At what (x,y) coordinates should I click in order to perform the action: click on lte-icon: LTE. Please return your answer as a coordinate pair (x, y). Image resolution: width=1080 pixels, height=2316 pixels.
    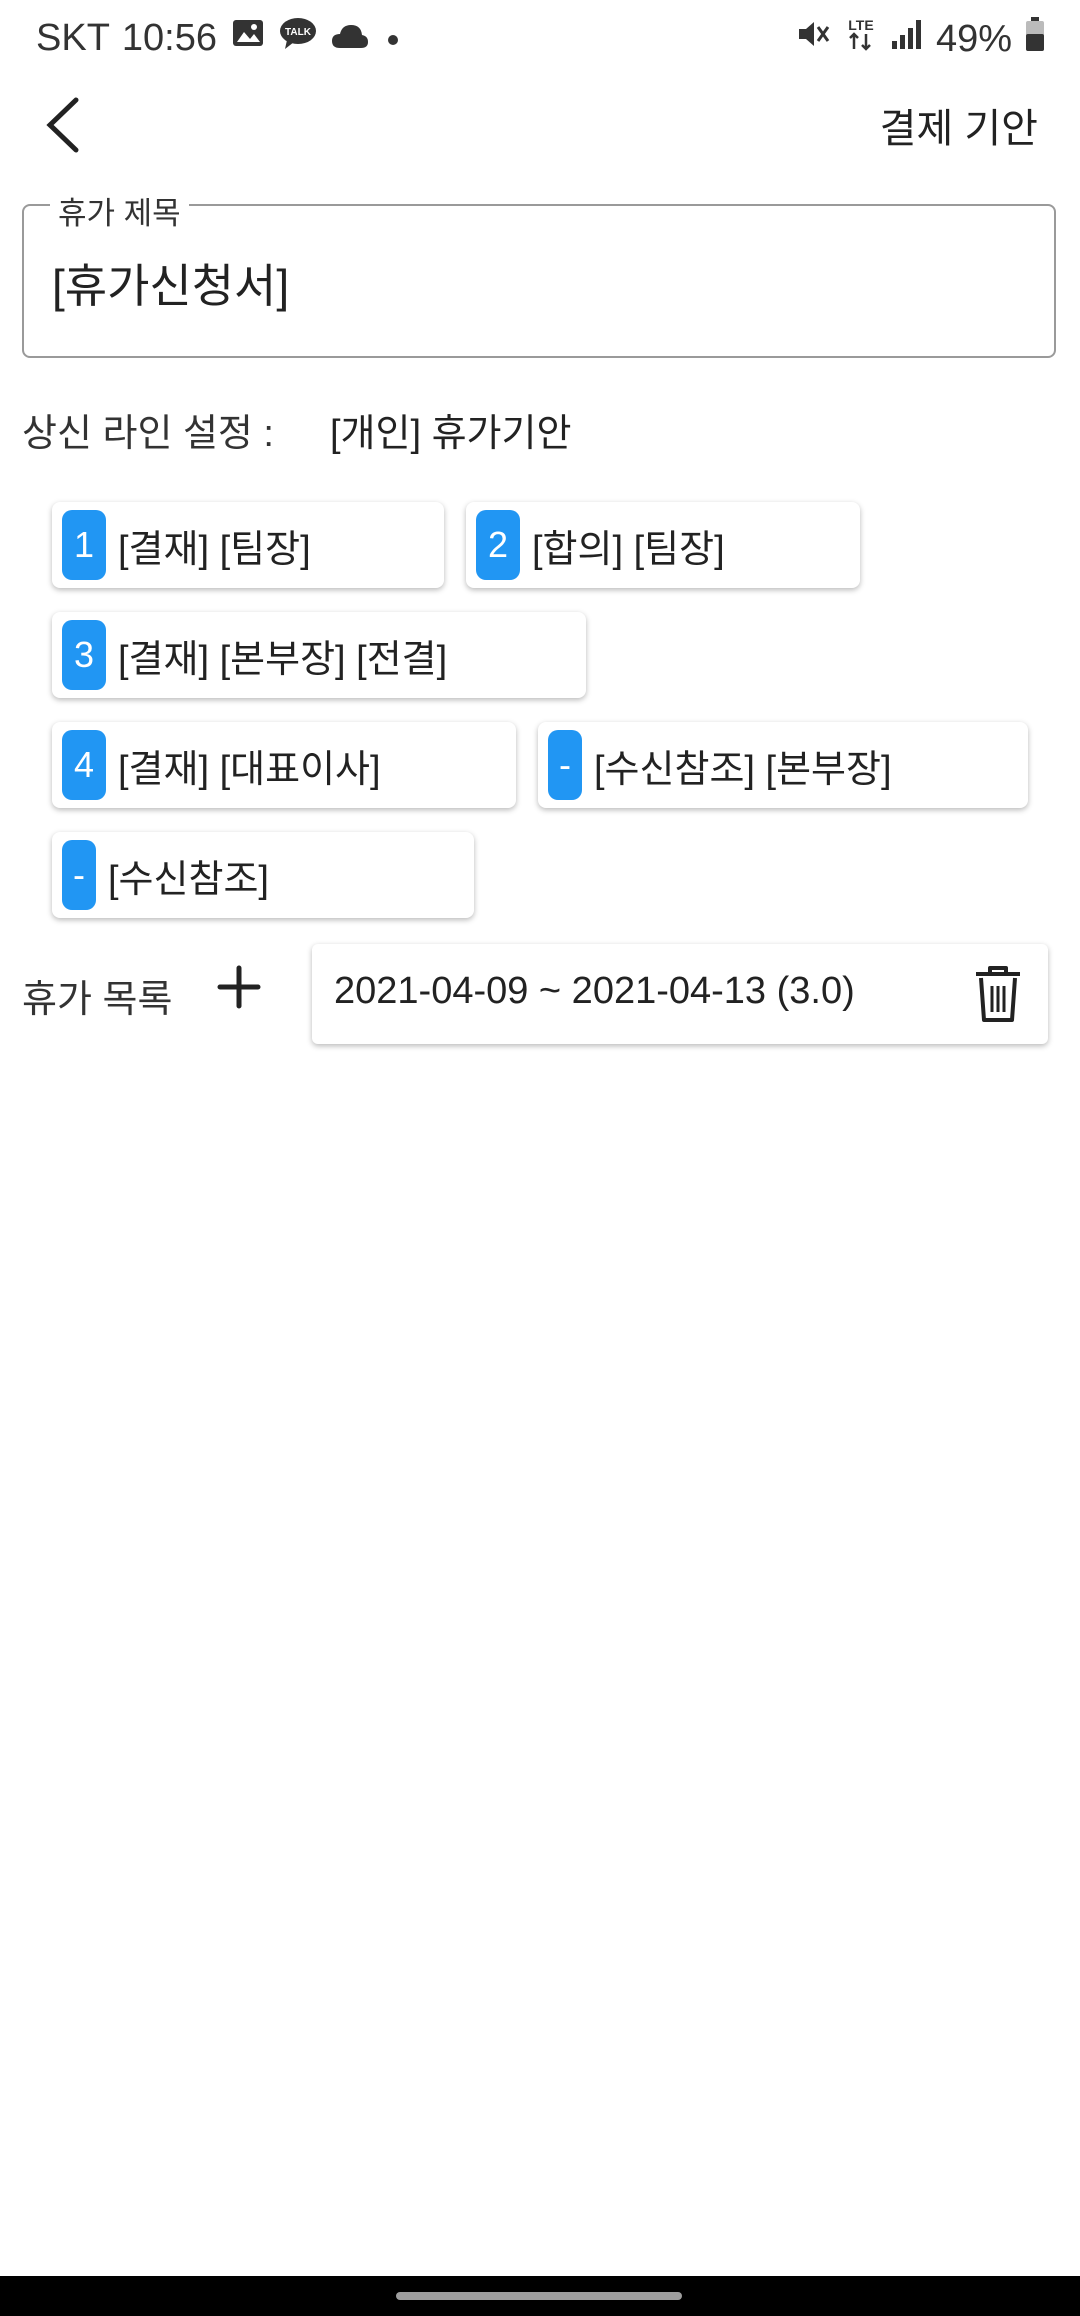
    Looking at the image, I should click on (861, 39).